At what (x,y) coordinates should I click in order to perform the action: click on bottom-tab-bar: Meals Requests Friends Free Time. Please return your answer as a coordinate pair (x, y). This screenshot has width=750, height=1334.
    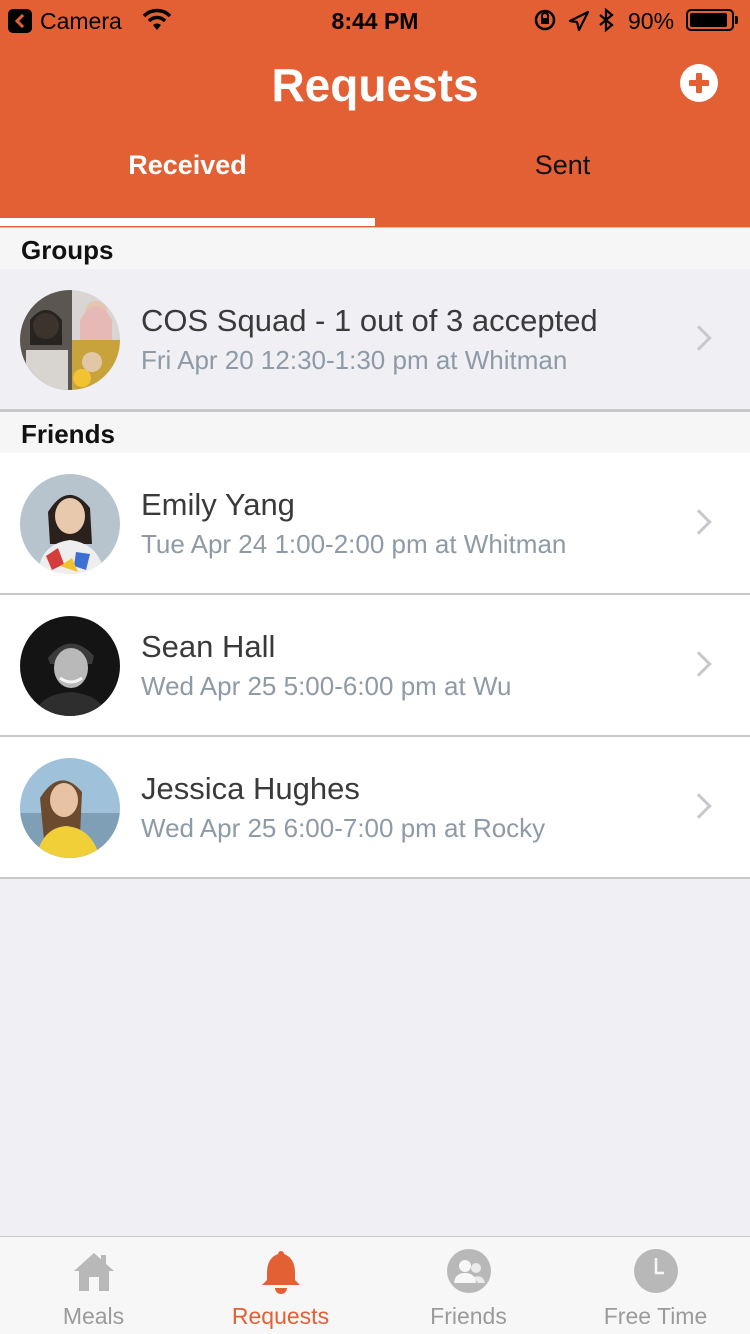
    Looking at the image, I should click on (375, 1285).